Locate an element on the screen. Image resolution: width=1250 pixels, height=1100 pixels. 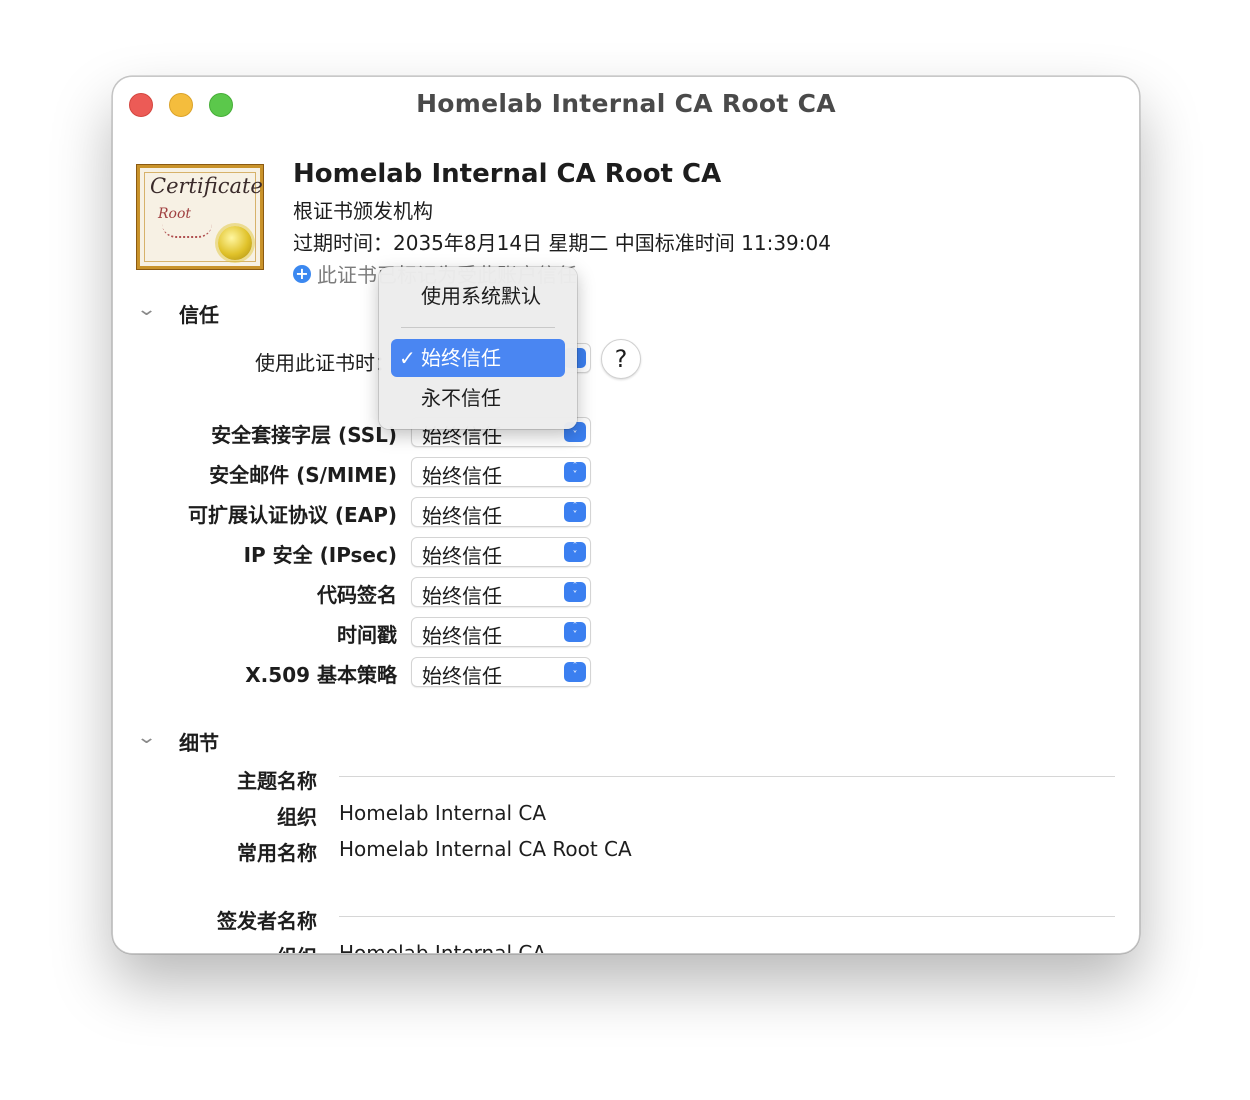
certificate-icon: Certificate Root is located at coordinates (200, 217).